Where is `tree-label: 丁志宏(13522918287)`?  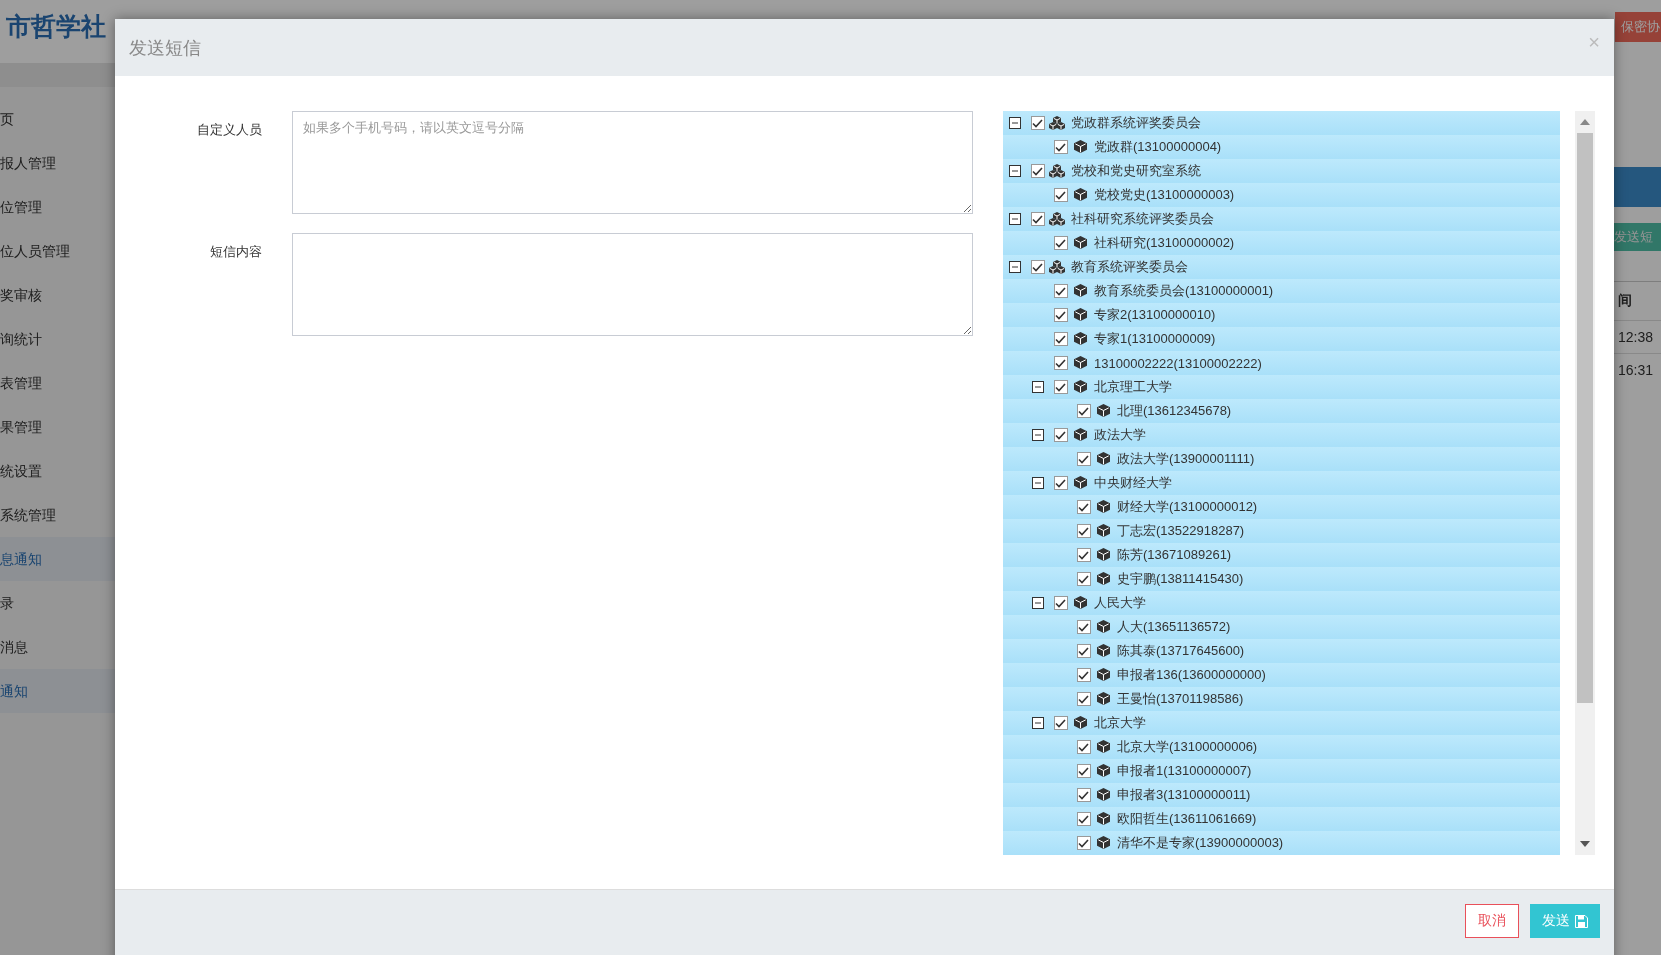
tree-label: 丁志宏(13522918287) is located at coordinates (1181, 531).